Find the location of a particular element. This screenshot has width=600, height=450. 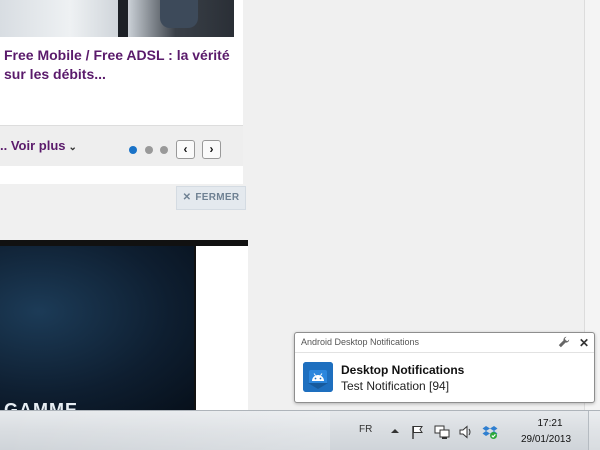

carousel-controls: .. Voir plus ⌄ ‹ › is located at coordinates (121, 145).